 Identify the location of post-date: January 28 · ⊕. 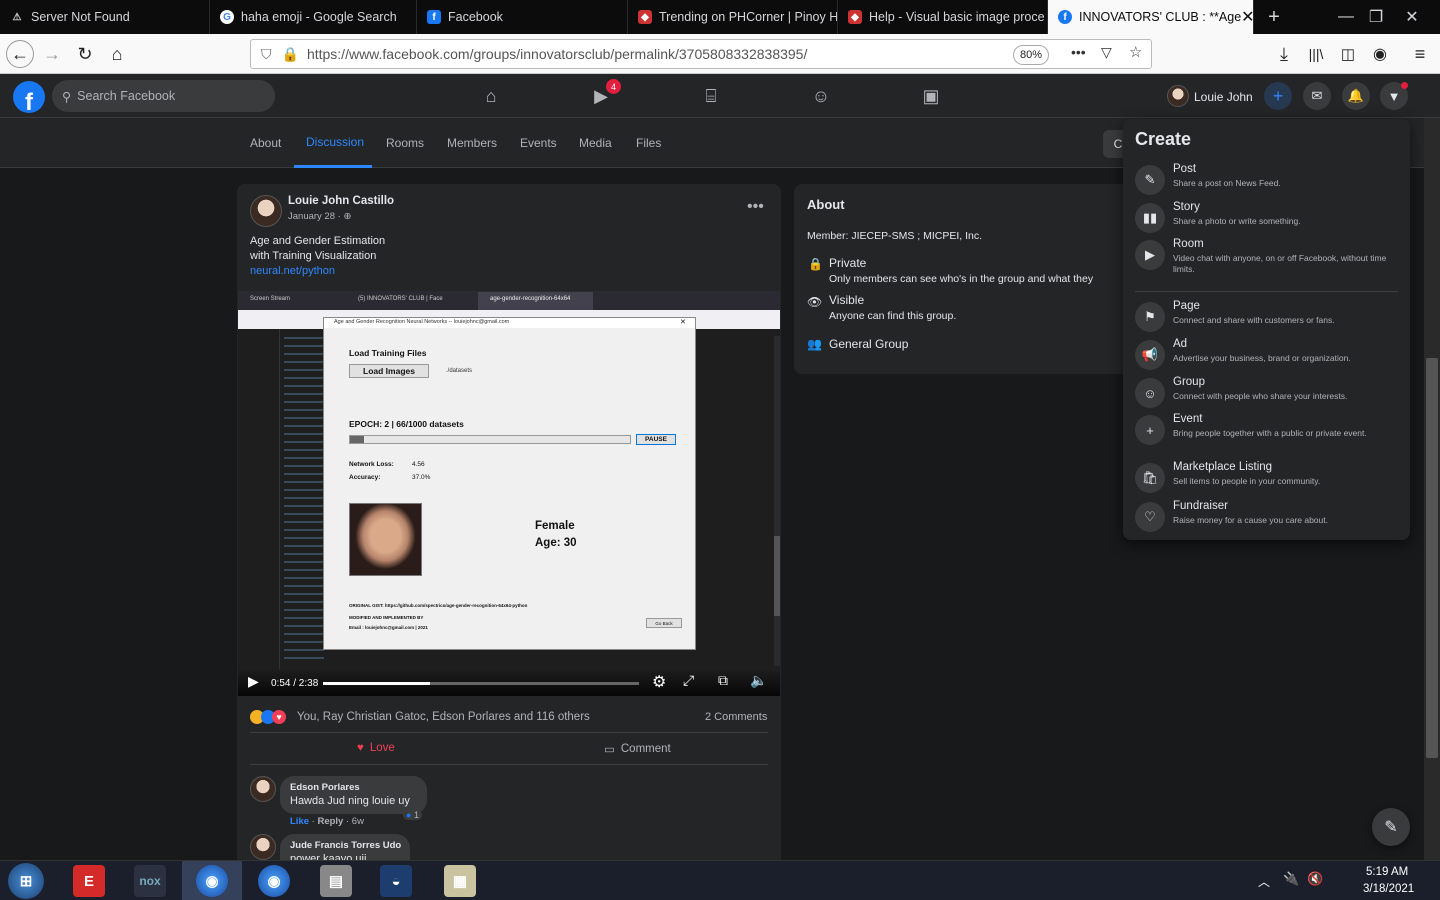
(319, 216).